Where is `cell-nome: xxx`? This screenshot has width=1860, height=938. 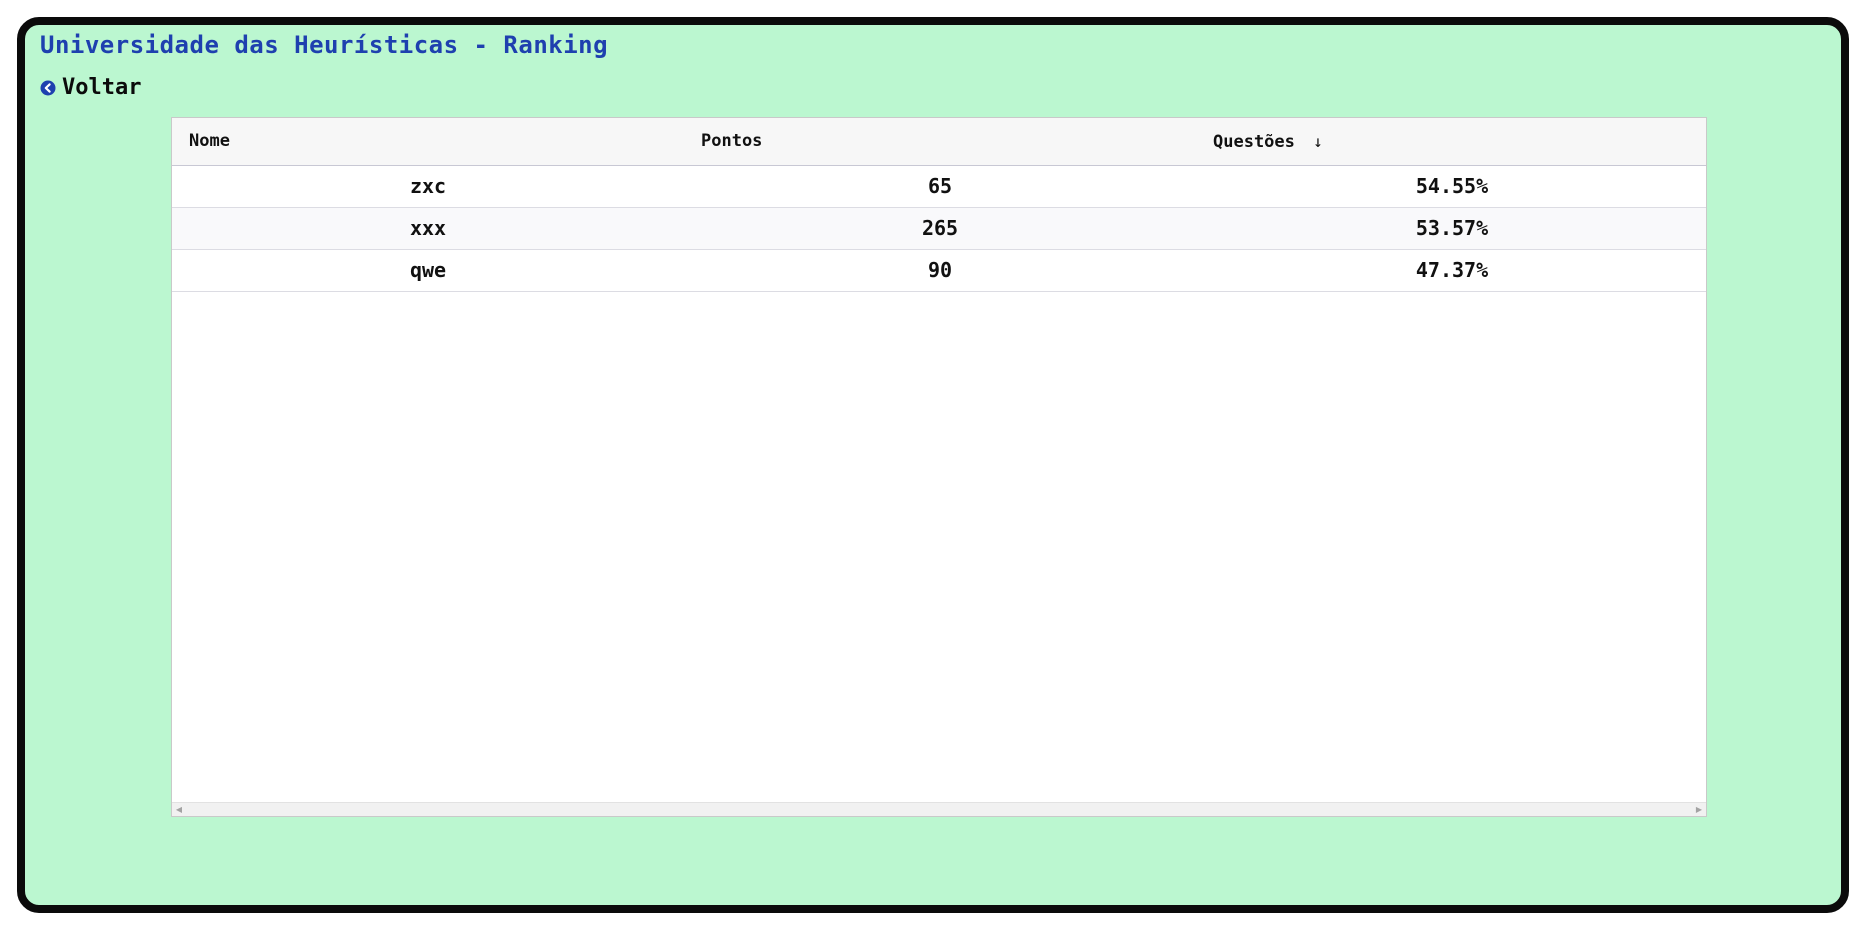
cell-nome: xxx is located at coordinates (428, 228).